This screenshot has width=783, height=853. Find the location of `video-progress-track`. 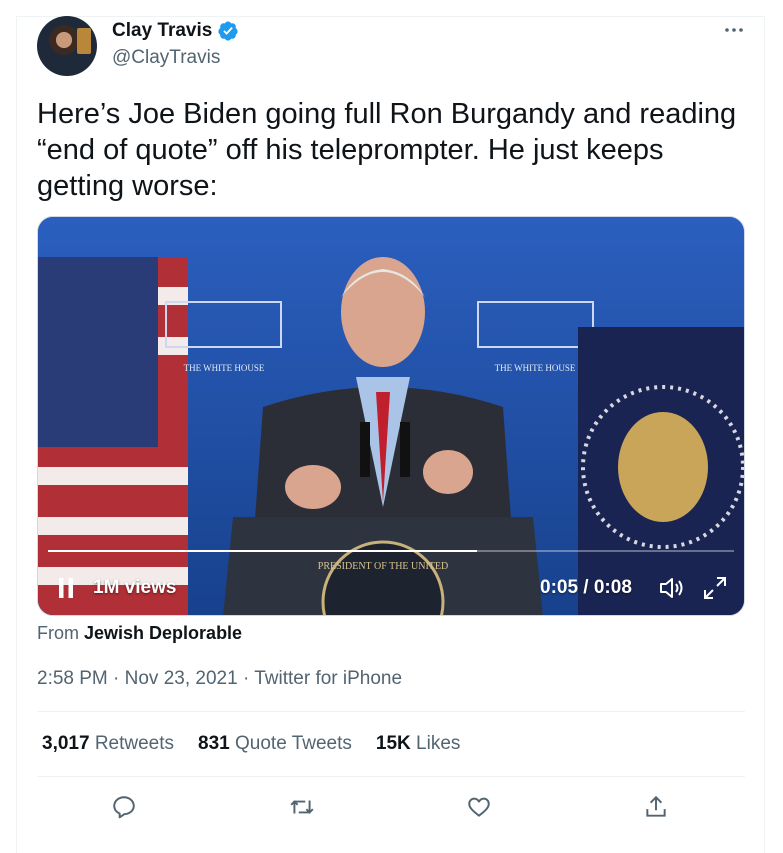

video-progress-track is located at coordinates (391, 551).